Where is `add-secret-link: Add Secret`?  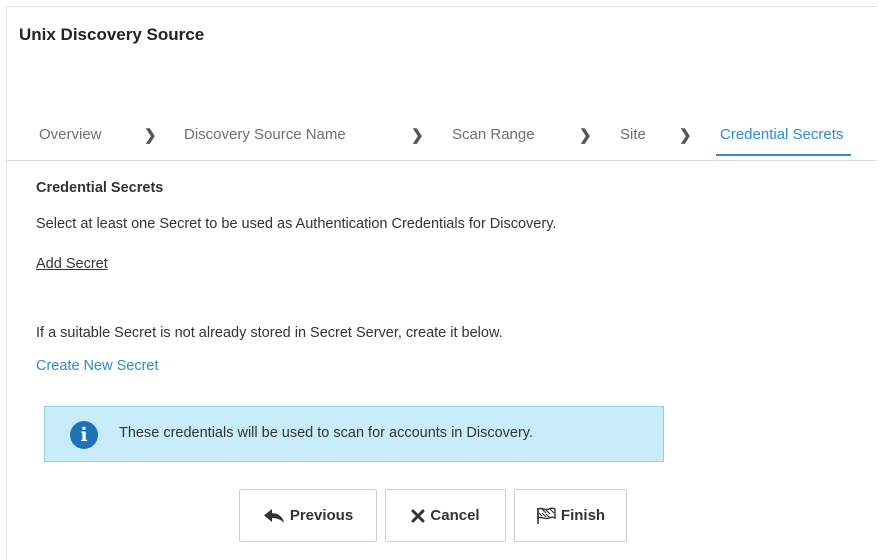
add-secret-link: Add Secret is located at coordinates (72, 264).